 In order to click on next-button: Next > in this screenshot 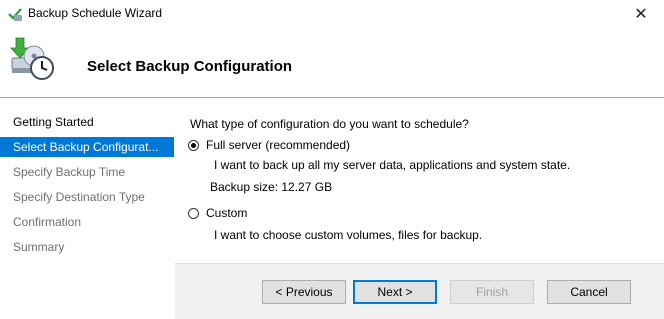, I will do `click(395, 292)`.